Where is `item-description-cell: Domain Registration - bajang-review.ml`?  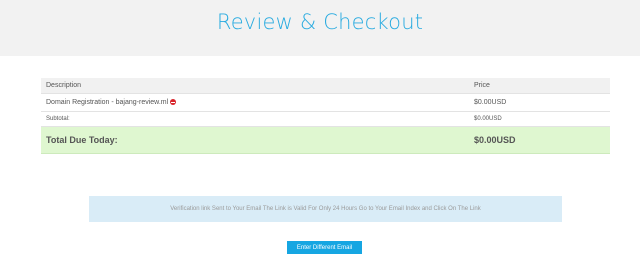 item-description-cell: Domain Registration - bajang-review.ml is located at coordinates (255, 102).